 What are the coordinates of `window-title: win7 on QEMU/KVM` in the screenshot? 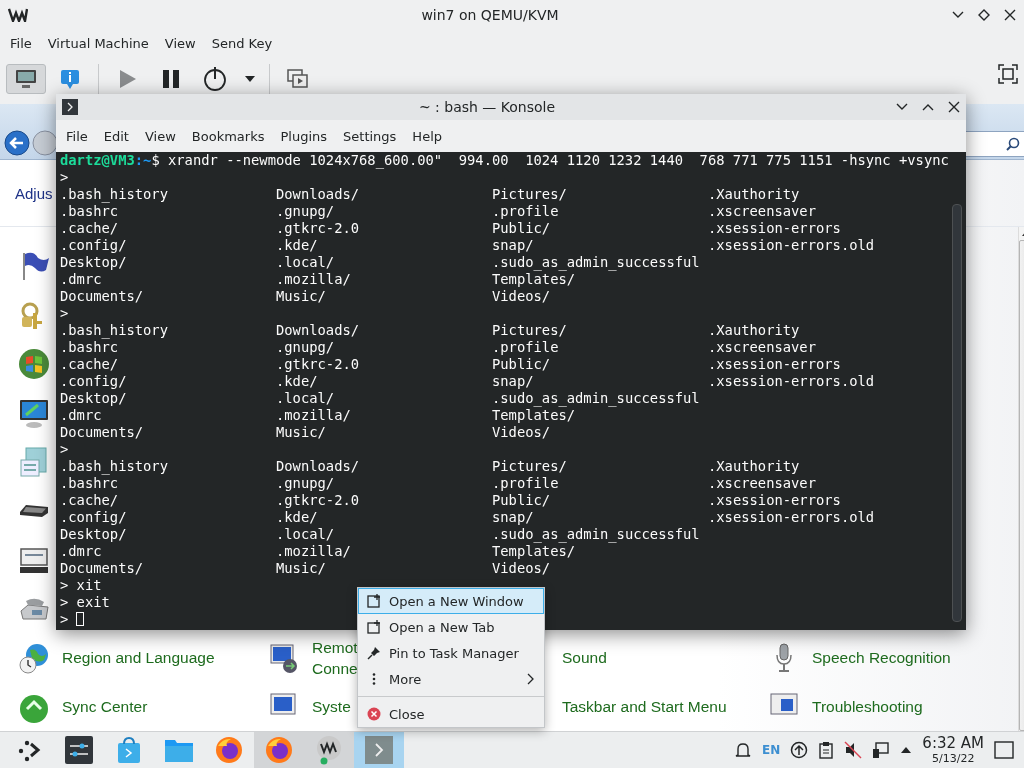 It's located at (490, 14).